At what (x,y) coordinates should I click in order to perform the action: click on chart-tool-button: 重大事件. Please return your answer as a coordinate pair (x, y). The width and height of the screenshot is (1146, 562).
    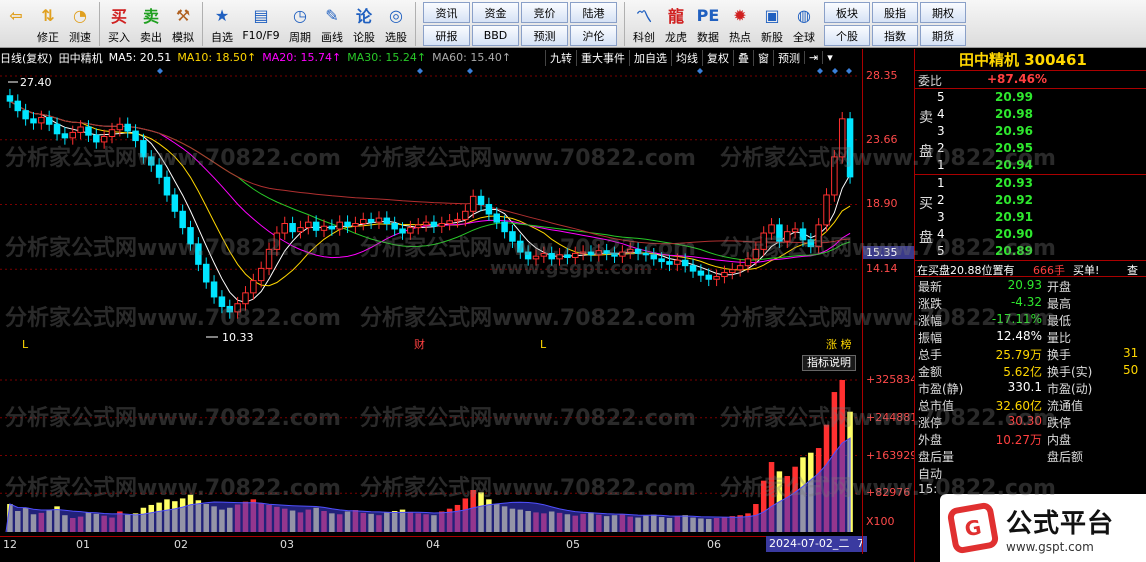
    Looking at the image, I should click on (602, 57).